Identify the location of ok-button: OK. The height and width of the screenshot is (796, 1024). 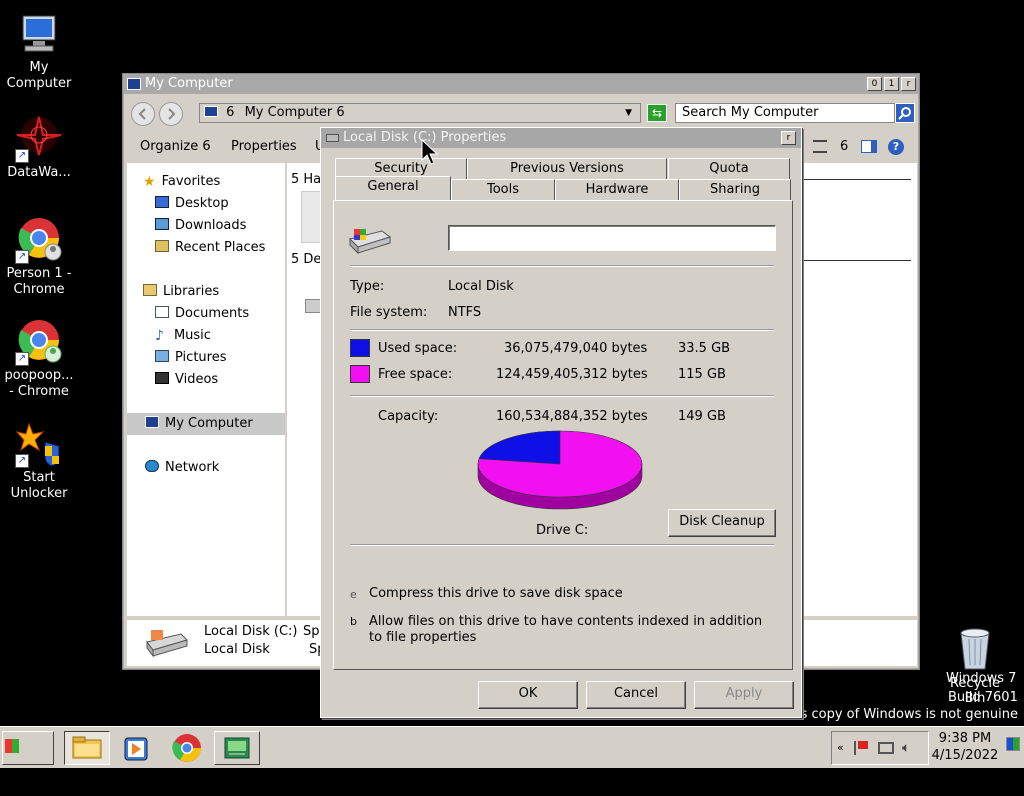
(528, 695).